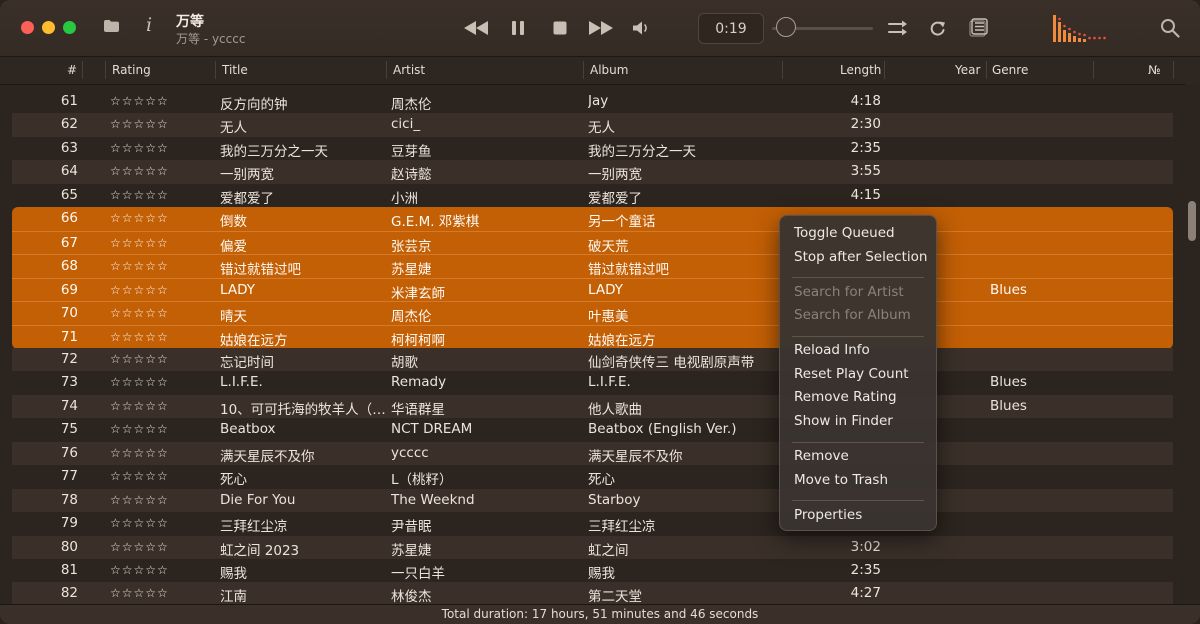  Describe the element at coordinates (642, 28) in the screenshot. I see `volume-button` at that location.